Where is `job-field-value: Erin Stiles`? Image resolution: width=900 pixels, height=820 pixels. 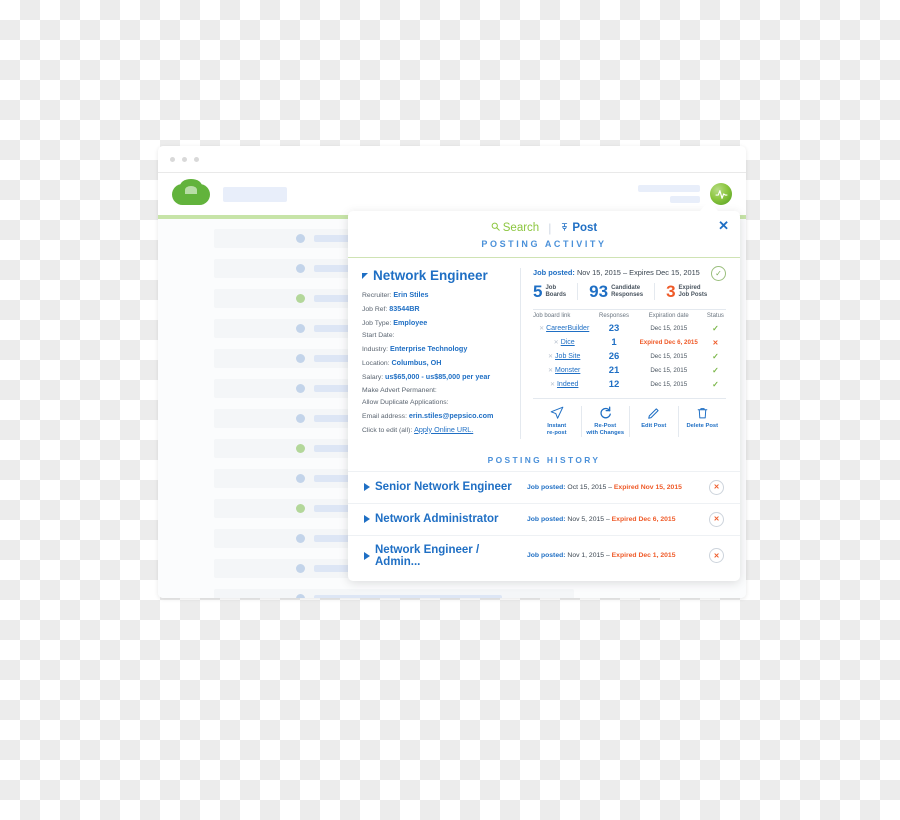
job-field-value: Erin Stiles is located at coordinates (411, 294).